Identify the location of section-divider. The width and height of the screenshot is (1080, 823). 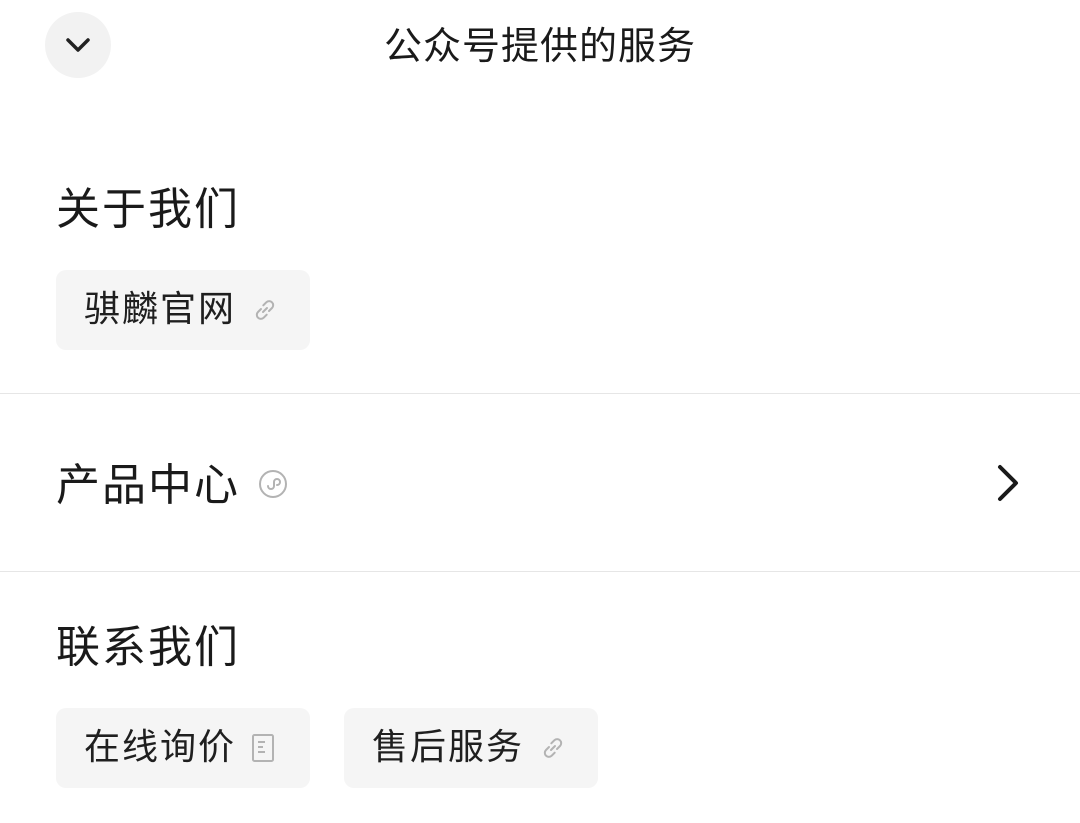
(540, 571).